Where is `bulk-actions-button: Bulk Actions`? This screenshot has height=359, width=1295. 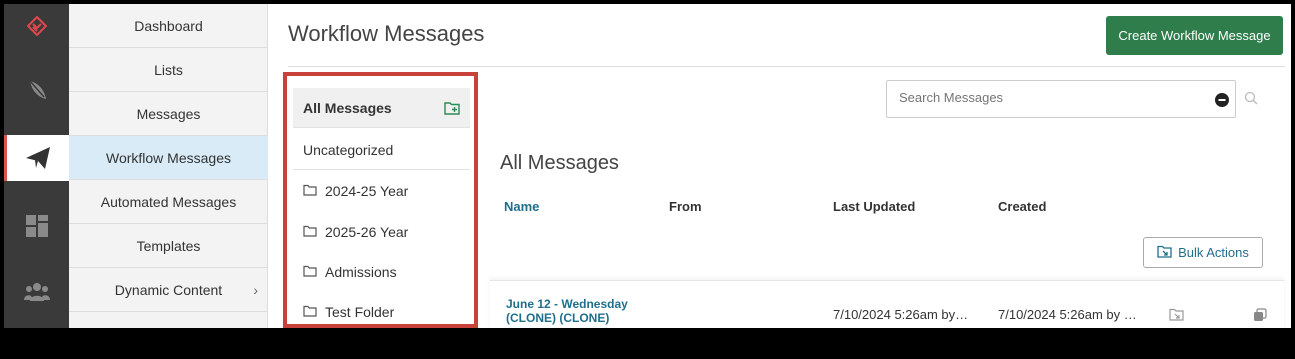 bulk-actions-button: Bulk Actions is located at coordinates (1203, 252).